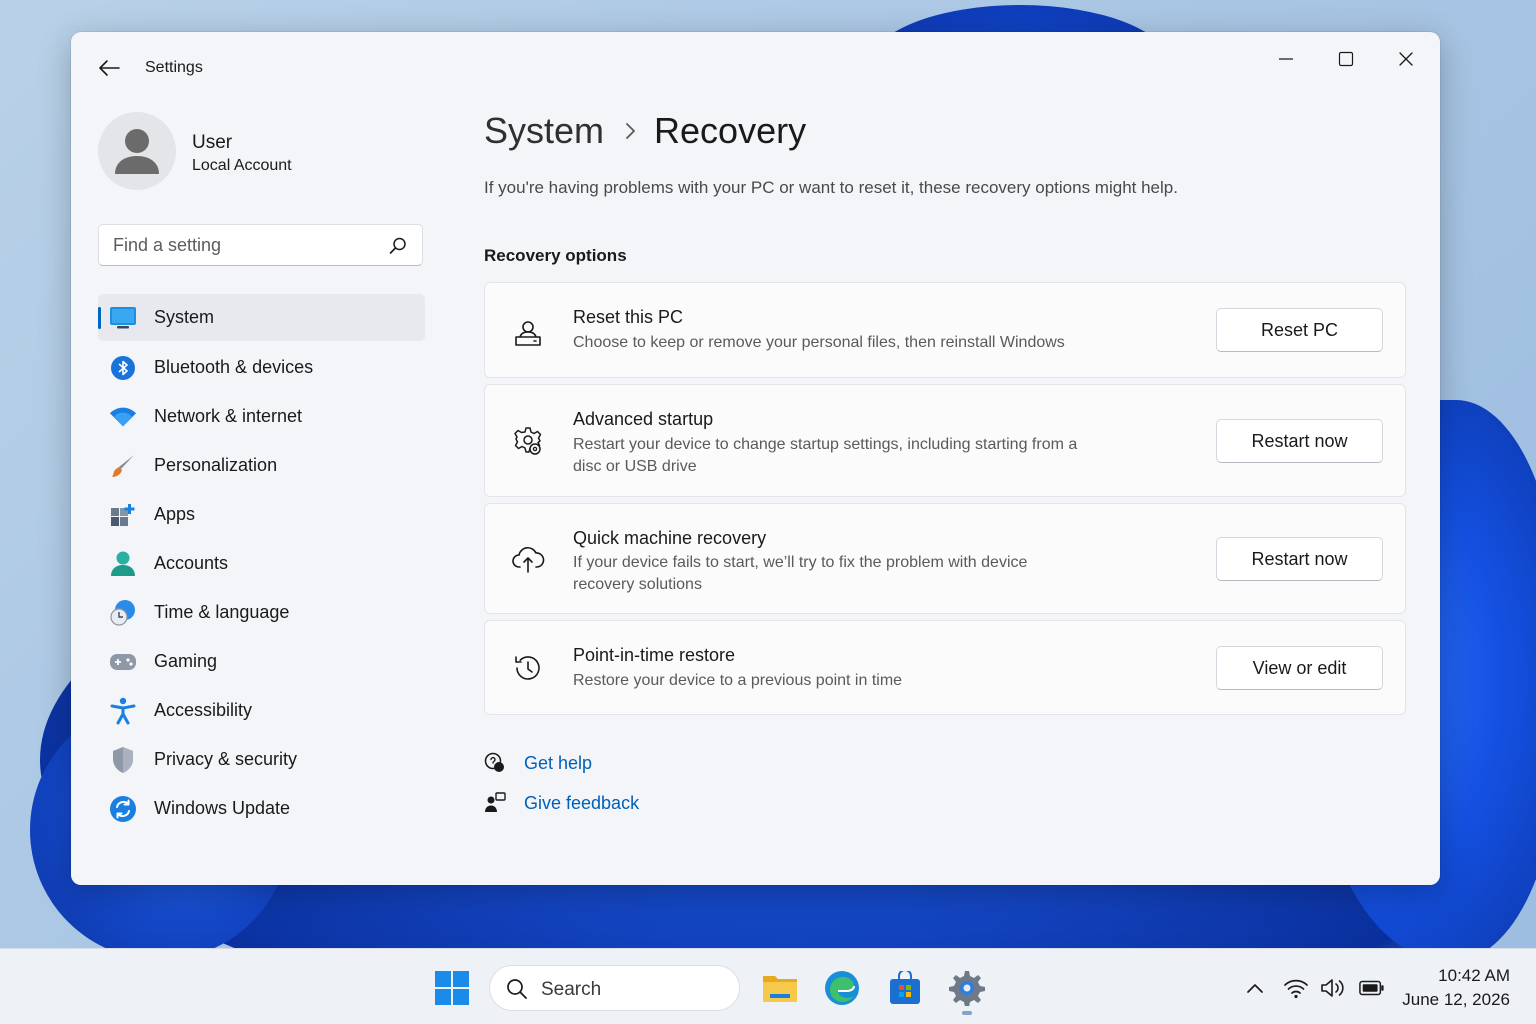 This screenshot has height=1024, width=1536. What do you see at coordinates (216, 465) in the screenshot?
I see `sidebar-item-label: Personalization` at bounding box center [216, 465].